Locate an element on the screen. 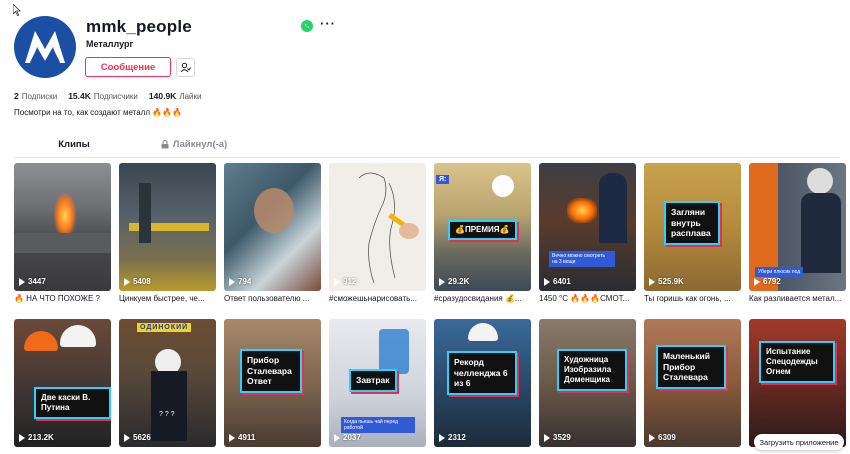 The height and width of the screenshot is (454, 850). video-thumbnail: Испытание Спецодежды Огнем is located at coordinates (797, 383).